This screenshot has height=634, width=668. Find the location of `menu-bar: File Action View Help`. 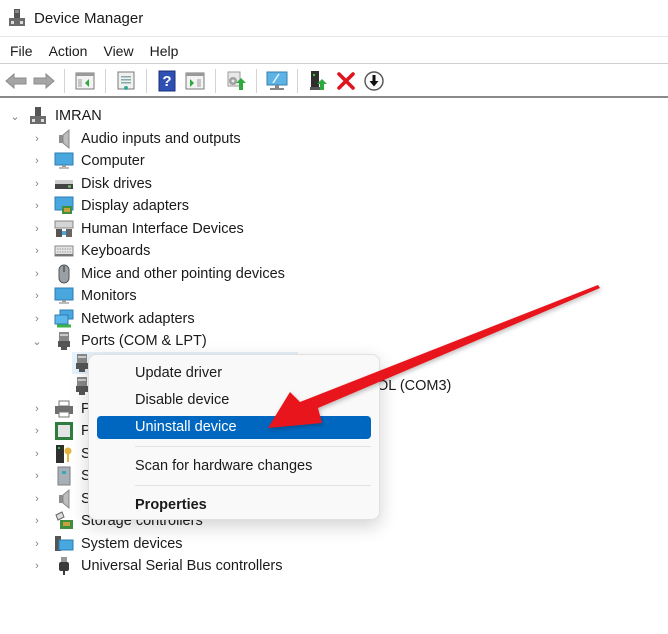

menu-bar: File Action View Help is located at coordinates (334, 51).